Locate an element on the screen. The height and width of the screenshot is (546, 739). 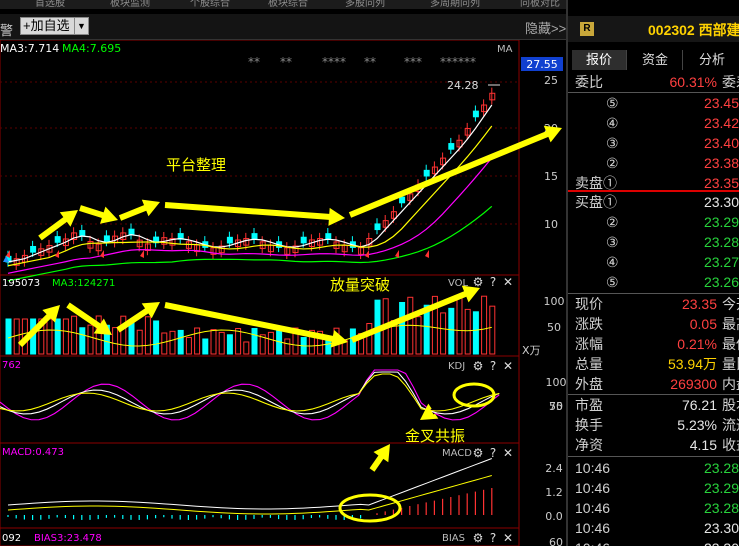
stat-row-extra: 股本 is located at coordinates (730, 405).